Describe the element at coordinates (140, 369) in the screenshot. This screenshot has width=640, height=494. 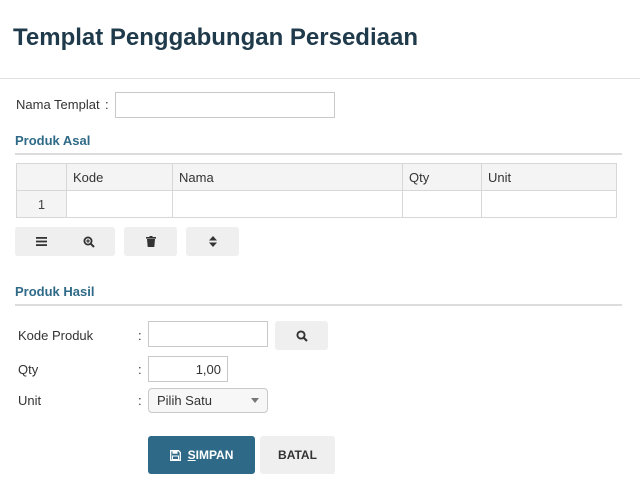
I see `qty-colon: :` at that location.